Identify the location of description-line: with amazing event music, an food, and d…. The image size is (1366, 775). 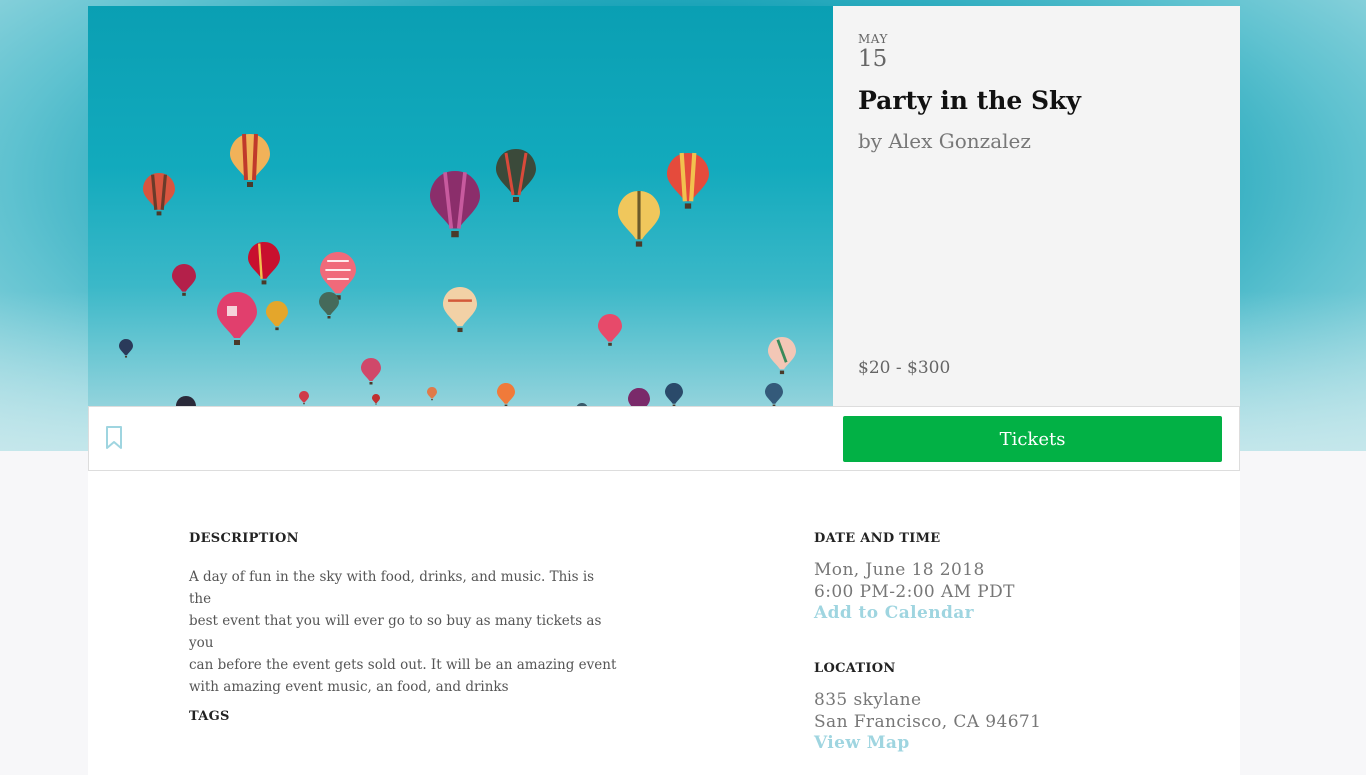
(349, 687).